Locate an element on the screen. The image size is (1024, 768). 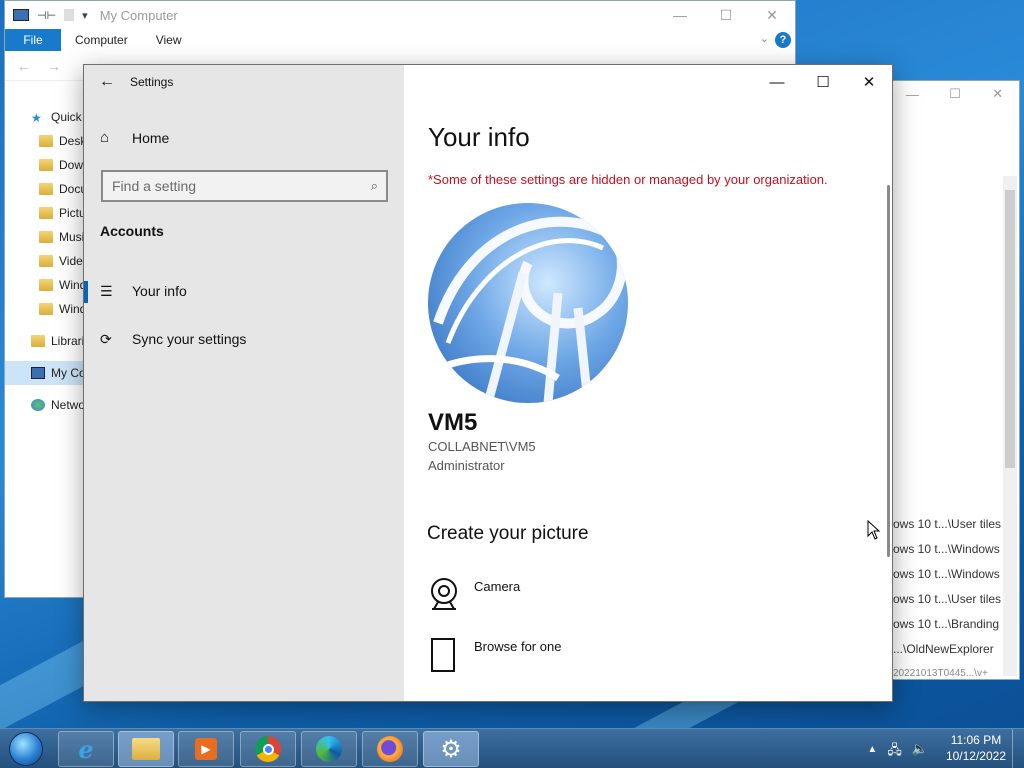
sidebar-item-sync-settings: ⟳ Sync your settings is located at coordinates (244, 339).